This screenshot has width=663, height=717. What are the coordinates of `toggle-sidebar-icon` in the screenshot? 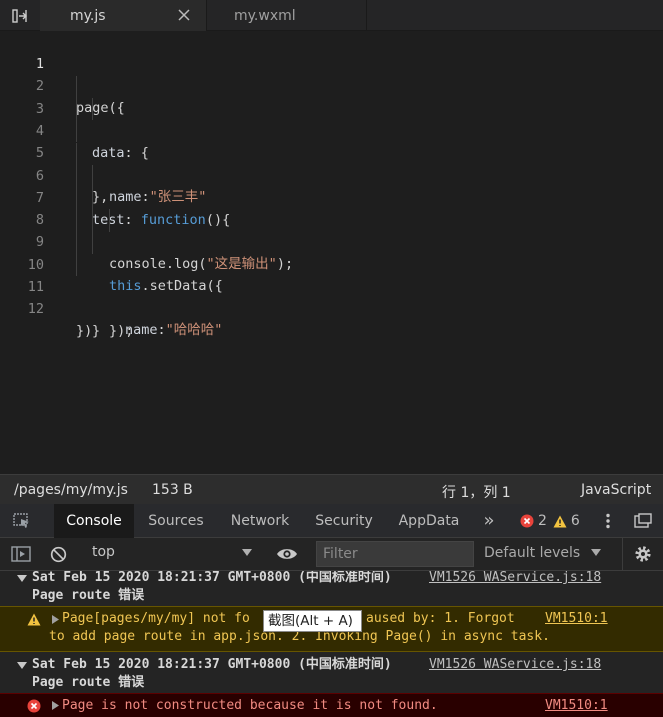 It's located at (20, 15).